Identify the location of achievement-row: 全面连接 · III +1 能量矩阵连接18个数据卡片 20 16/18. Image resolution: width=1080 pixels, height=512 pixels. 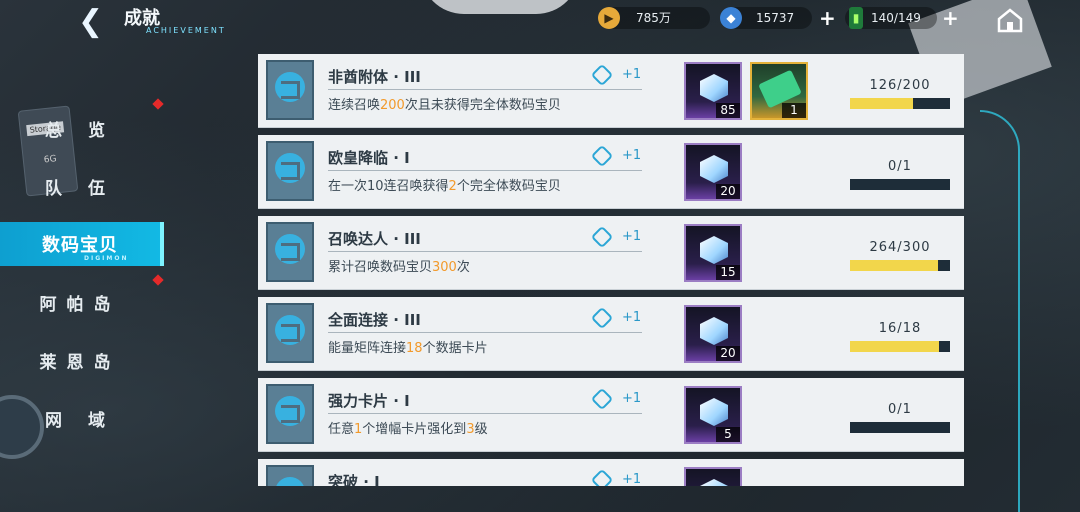
(611, 334).